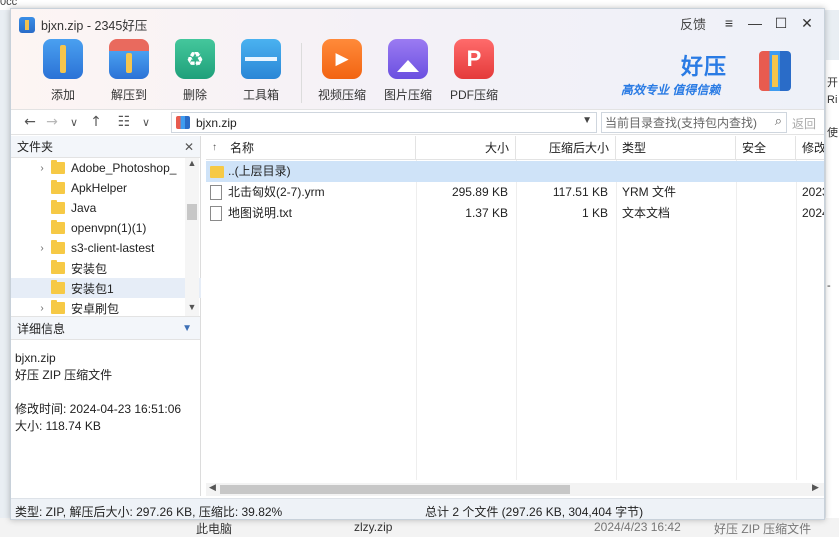 Image resolution: width=839 pixels, height=537 pixels. I want to click on column-security: 安全, so click(766, 148).